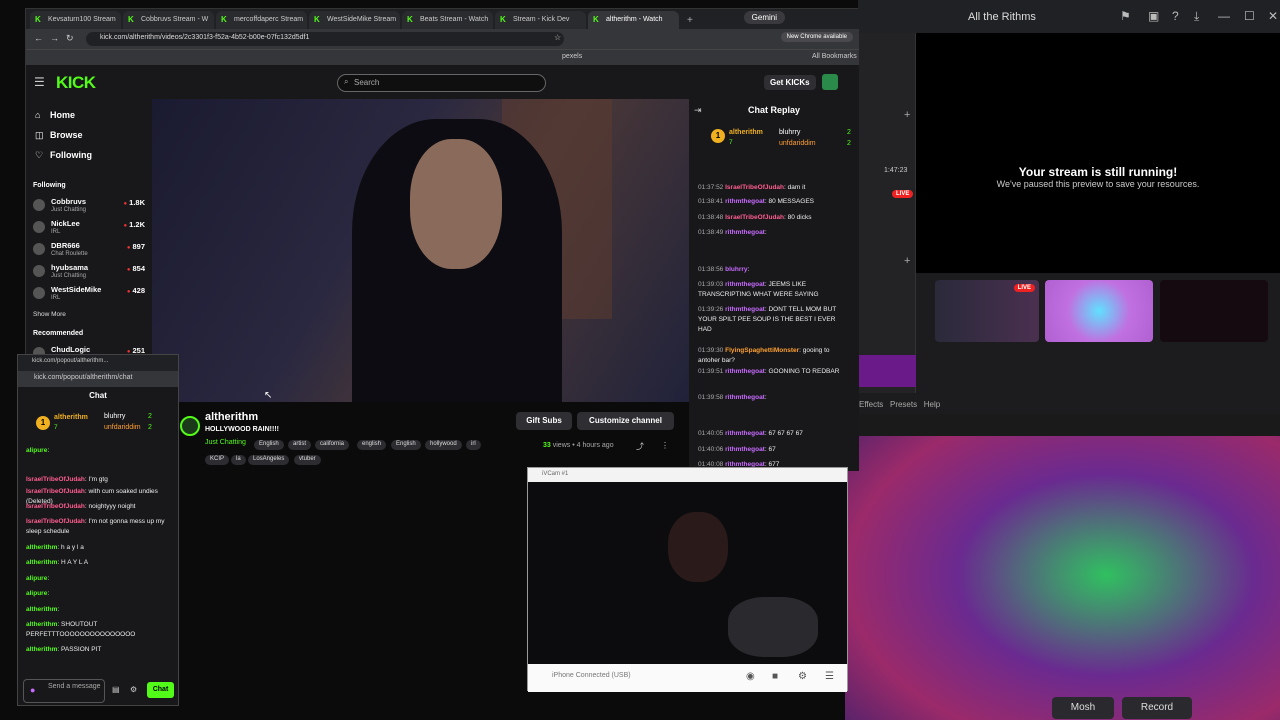 This screenshot has width=1280, height=720. What do you see at coordinates (1273, 16) in the screenshot?
I see `close-icon: ✕` at bounding box center [1273, 16].